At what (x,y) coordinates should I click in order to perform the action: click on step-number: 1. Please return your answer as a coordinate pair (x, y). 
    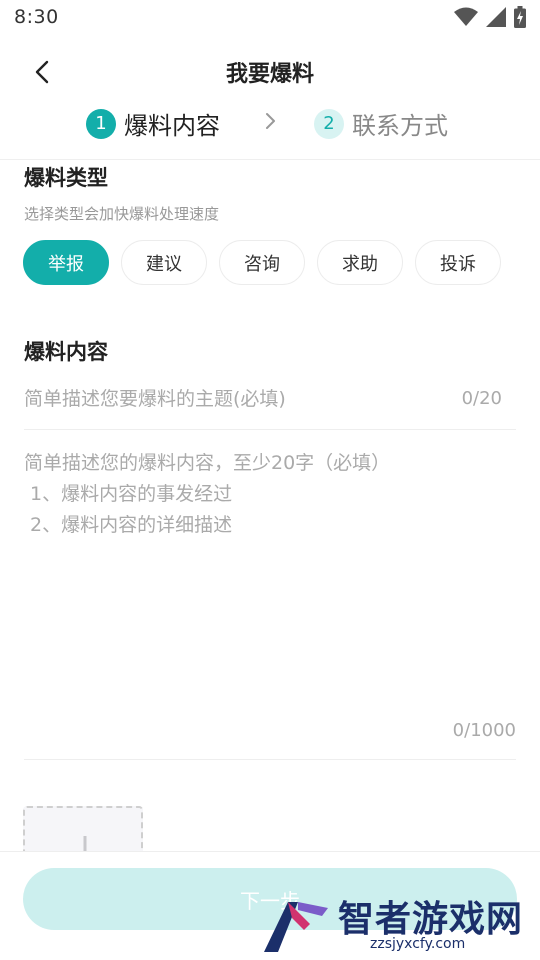
    Looking at the image, I should click on (101, 123).